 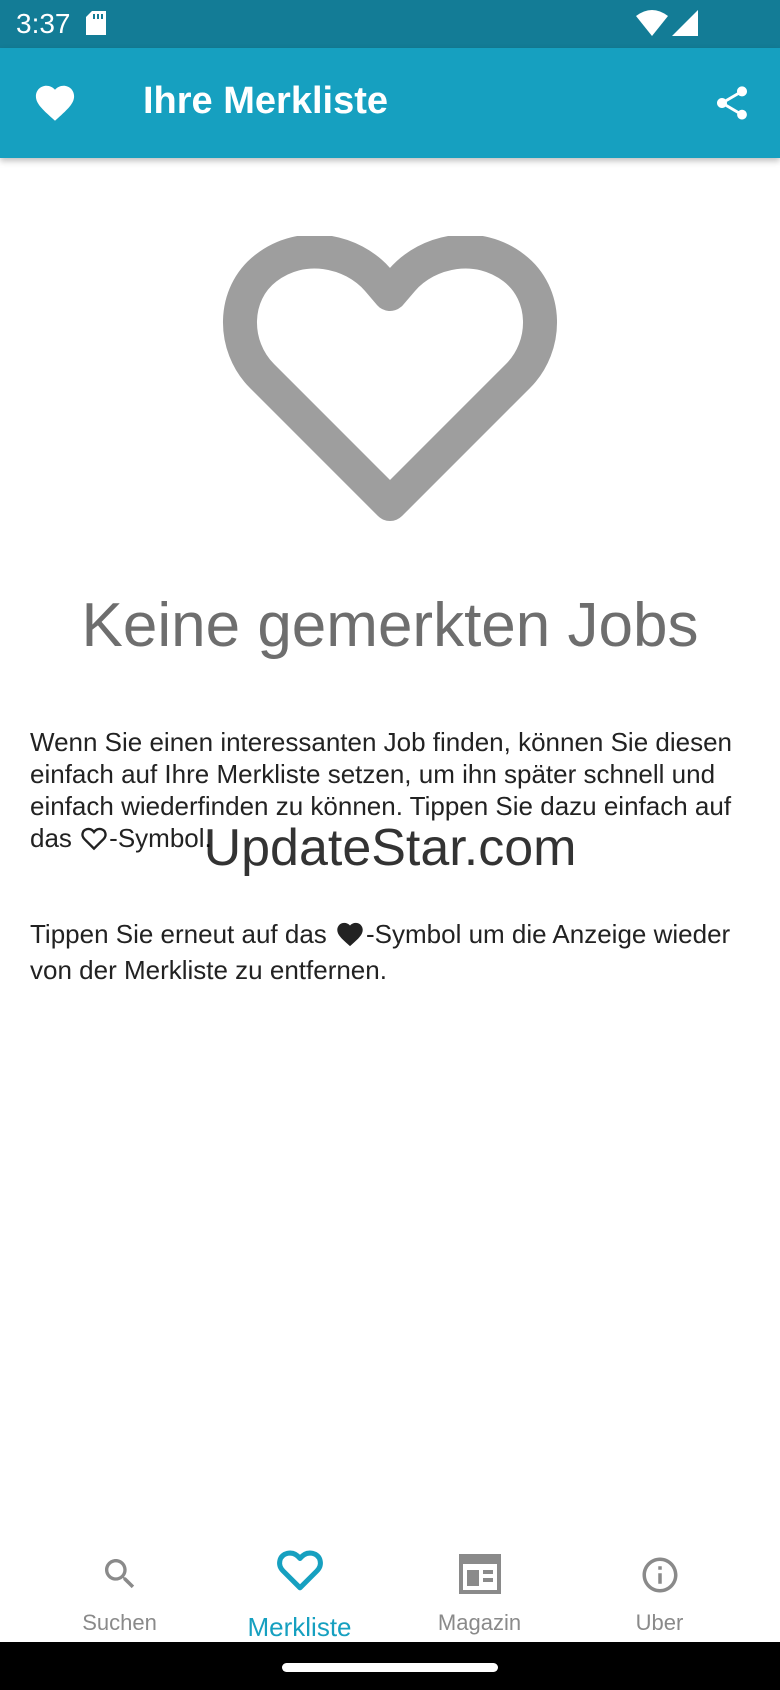 I want to click on empty-state-title: Keine gemerkten Jobs, so click(x=390, y=625).